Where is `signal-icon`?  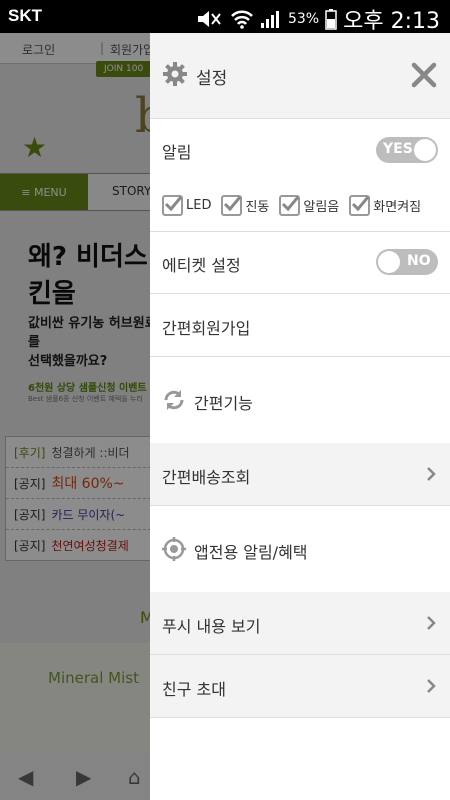
signal-icon is located at coordinates (269, 19).